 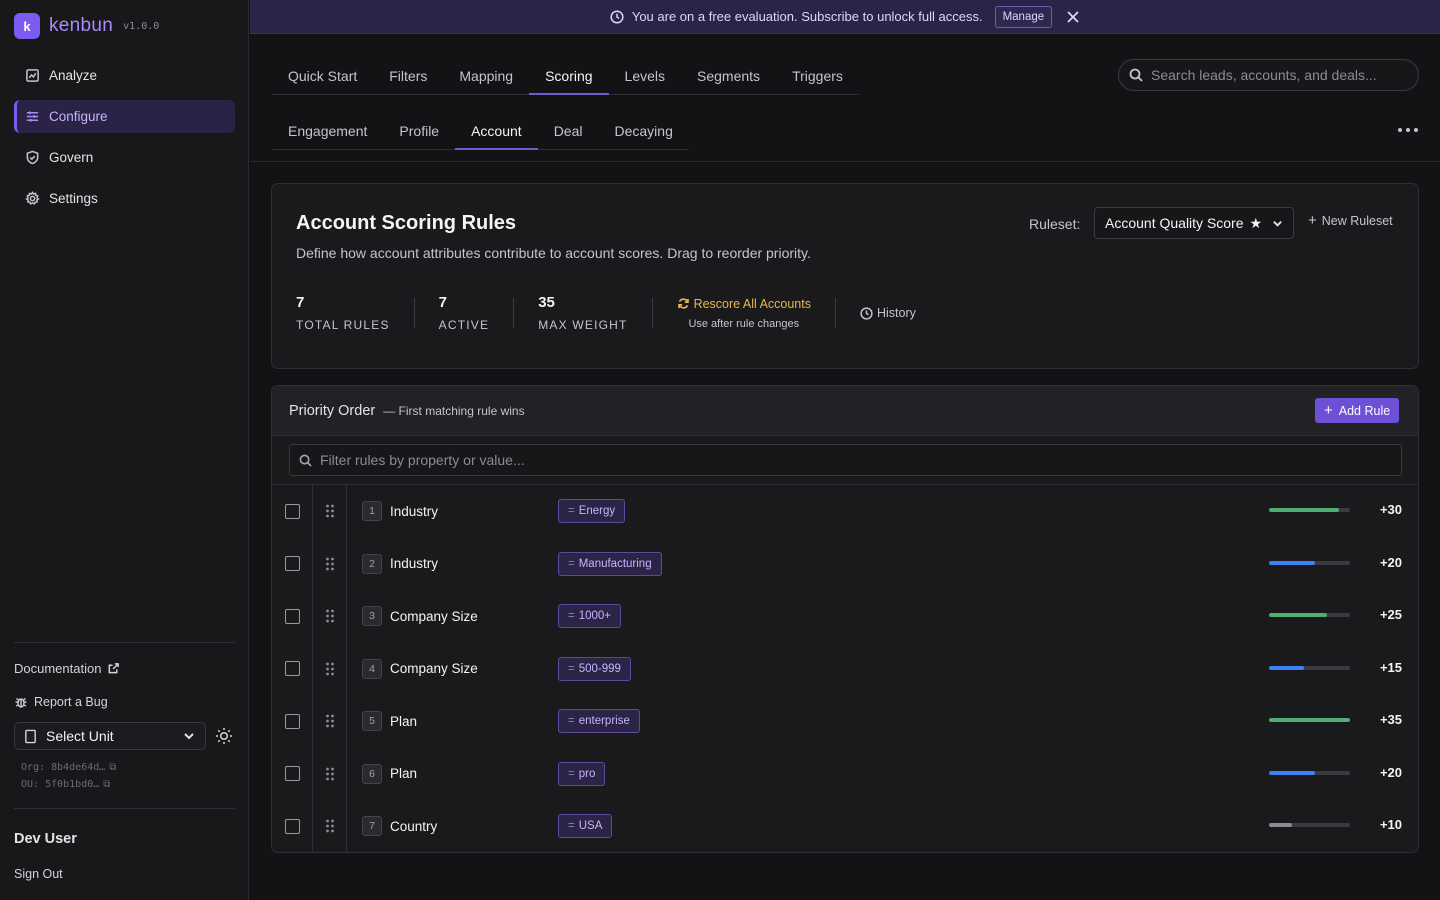 I want to click on unit-row: Select Unit, so click(x=124, y=736).